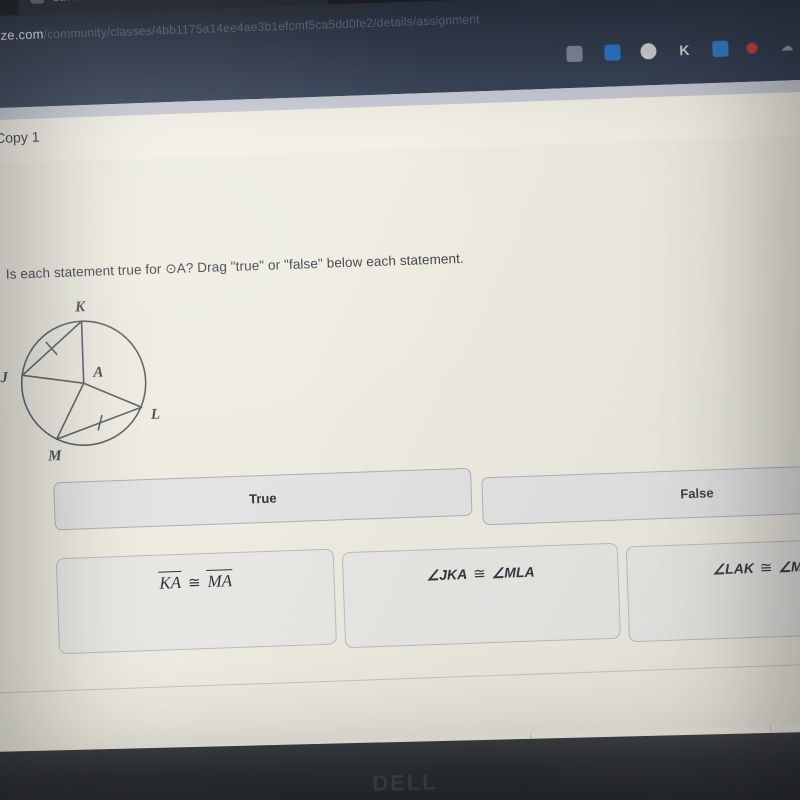 This screenshot has width=800, height=800. What do you see at coordinates (263, 499) in the screenshot?
I see `drag-tile-true: True` at bounding box center [263, 499].